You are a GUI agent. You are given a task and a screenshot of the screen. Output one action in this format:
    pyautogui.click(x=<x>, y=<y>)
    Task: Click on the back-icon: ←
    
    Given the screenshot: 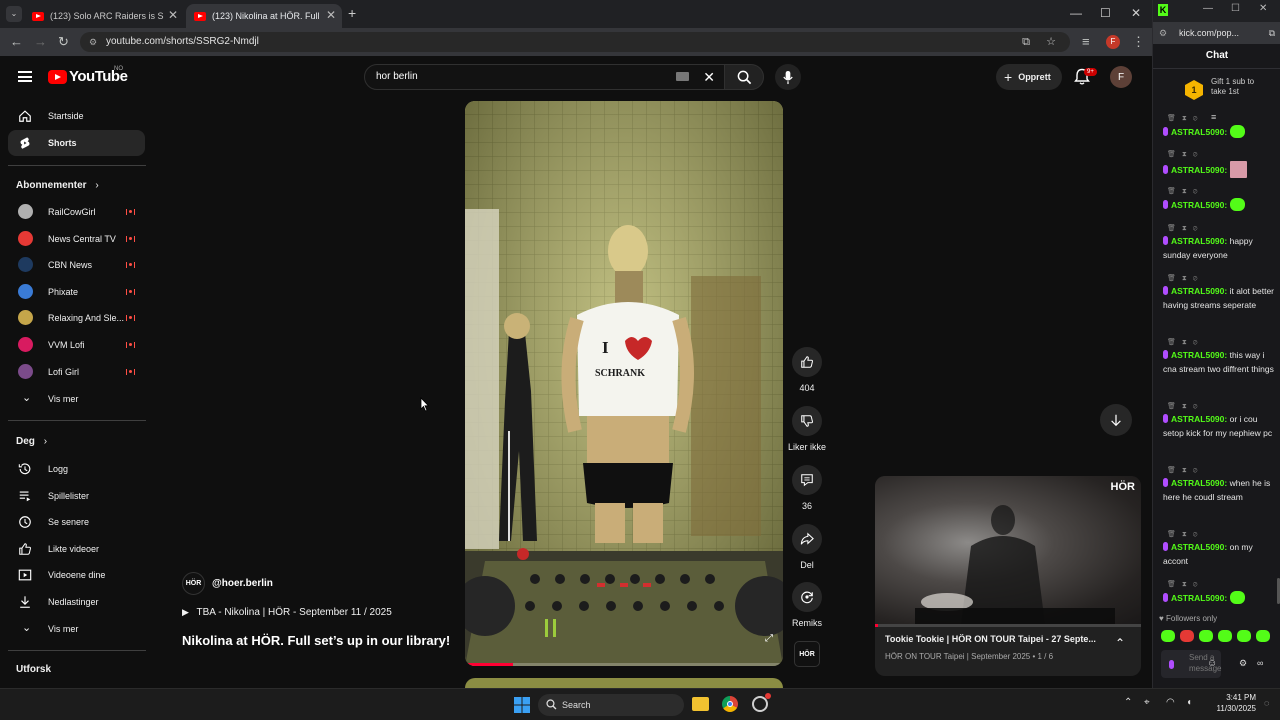 What is the action you would take?
    pyautogui.click(x=16, y=41)
    